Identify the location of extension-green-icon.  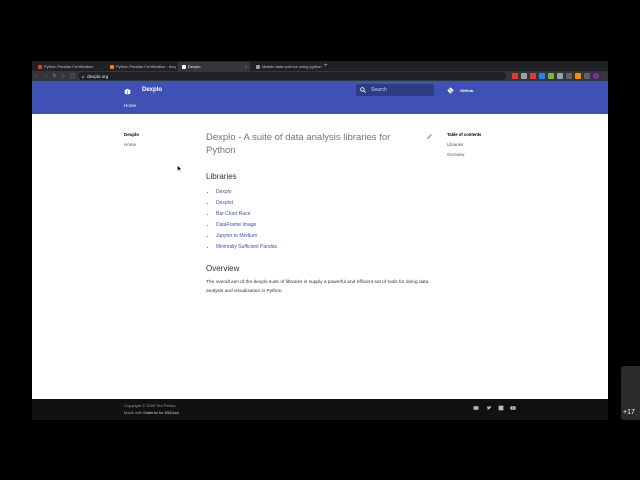
(551, 76).